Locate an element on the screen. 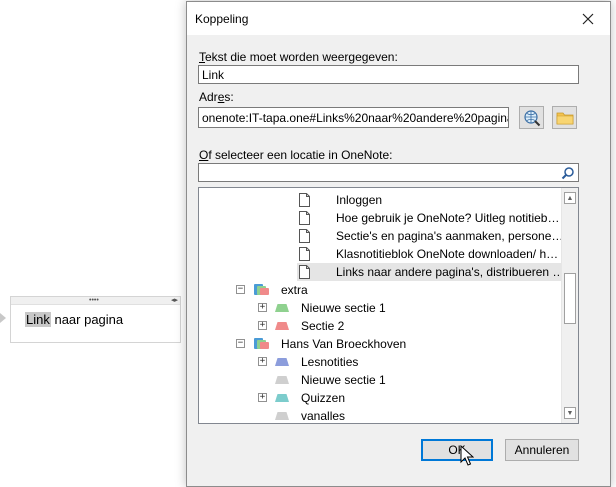 Image resolution: width=616 pixels, height=487 pixels. location-search-input is located at coordinates (388, 172).